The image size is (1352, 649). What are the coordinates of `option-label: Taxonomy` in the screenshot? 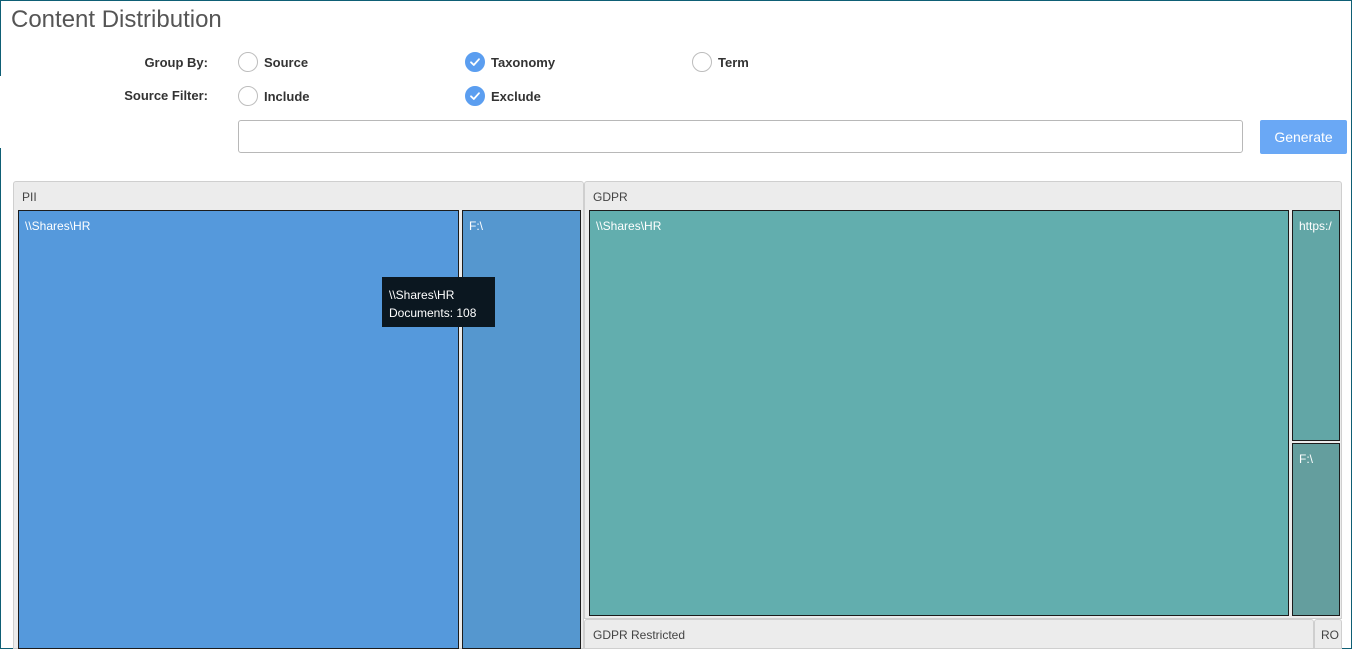 It's located at (523, 62).